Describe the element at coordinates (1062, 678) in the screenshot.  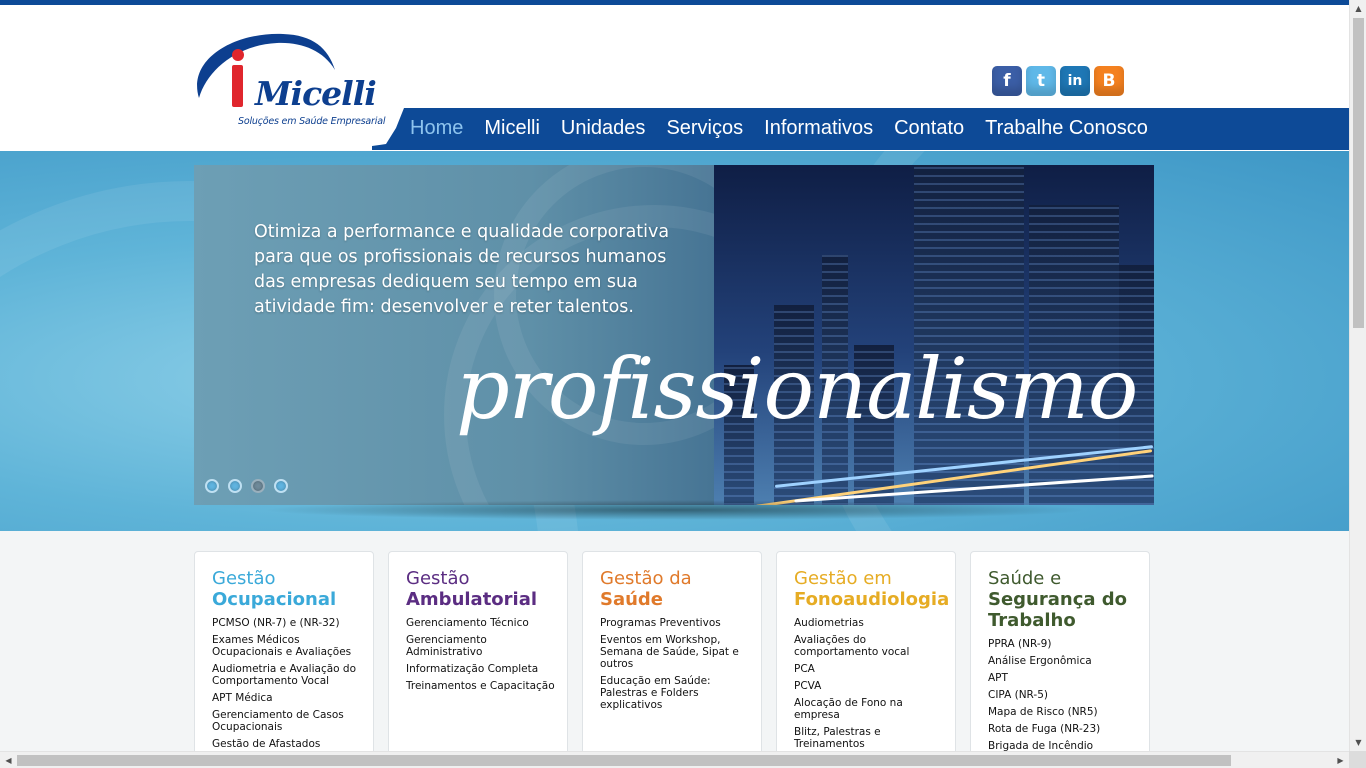
I see `card-list-item: APT` at that location.